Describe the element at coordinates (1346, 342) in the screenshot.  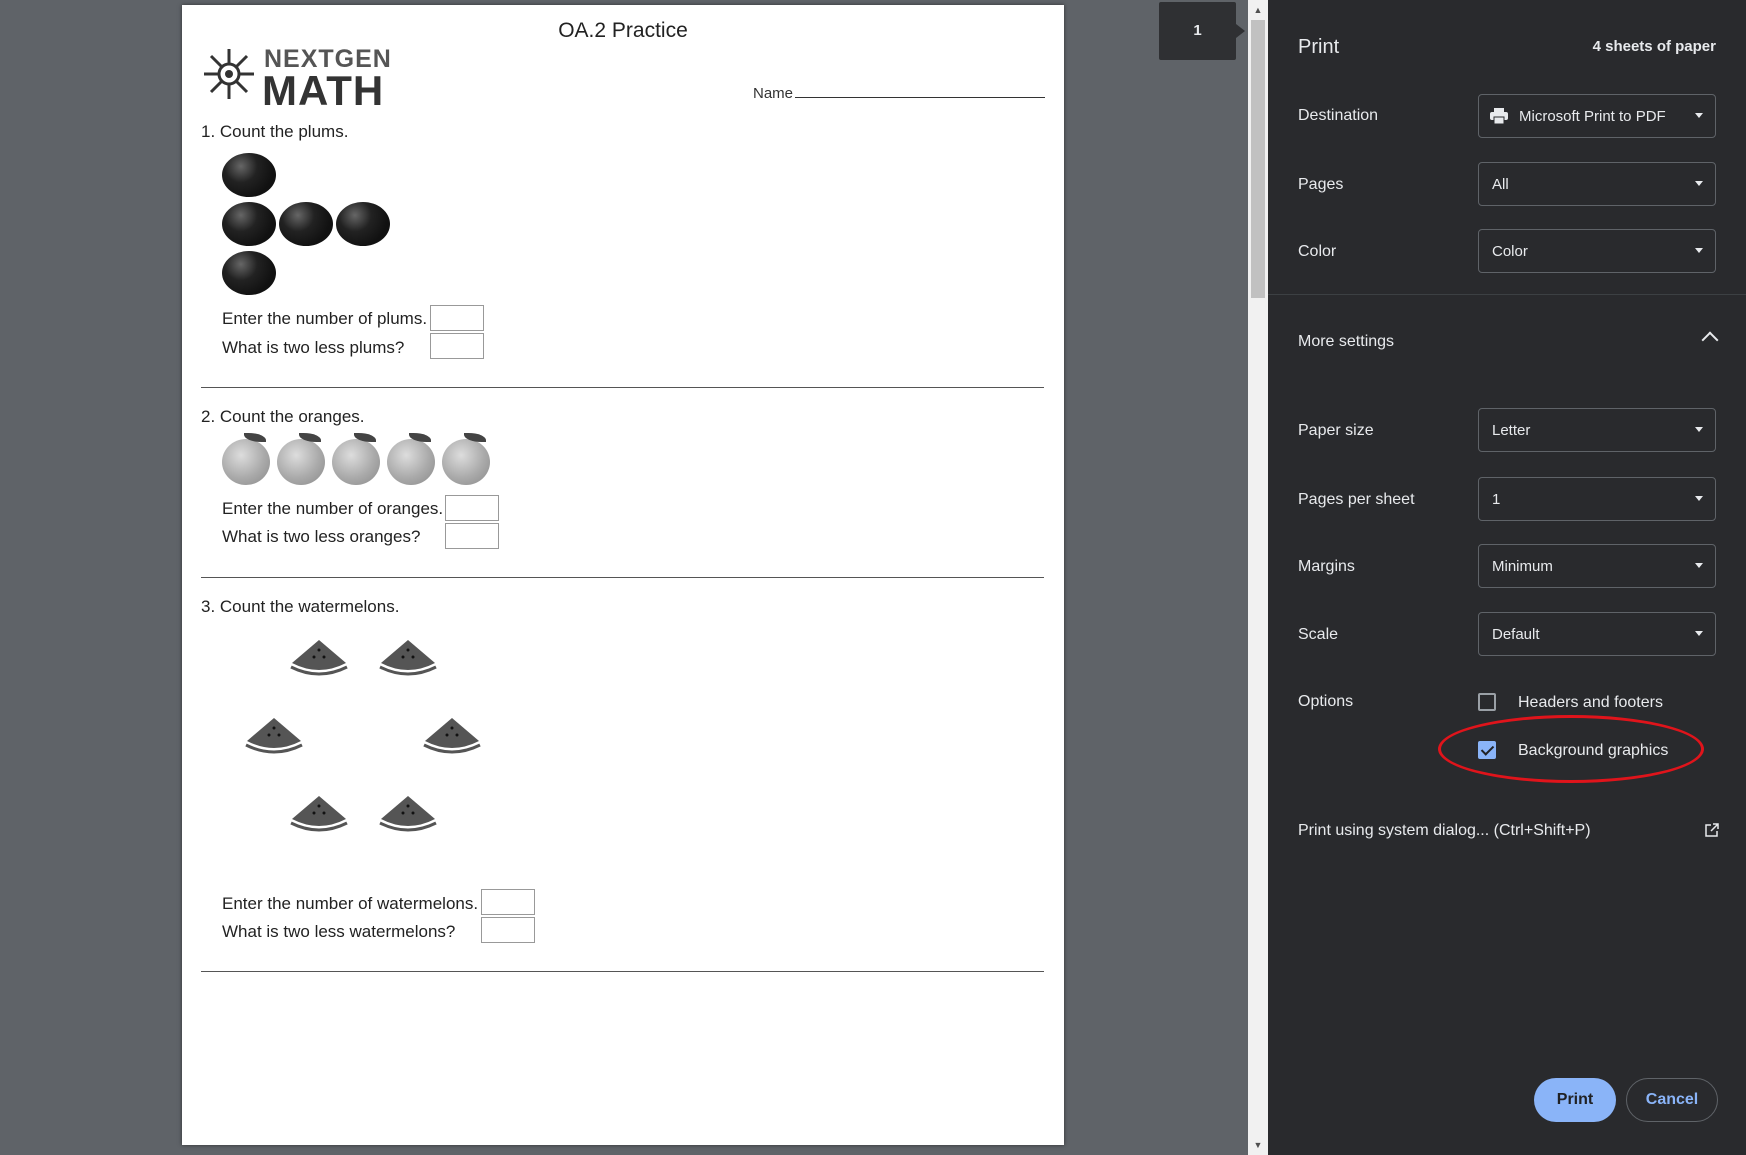
I see `more-settings-toggle: More settings` at that location.